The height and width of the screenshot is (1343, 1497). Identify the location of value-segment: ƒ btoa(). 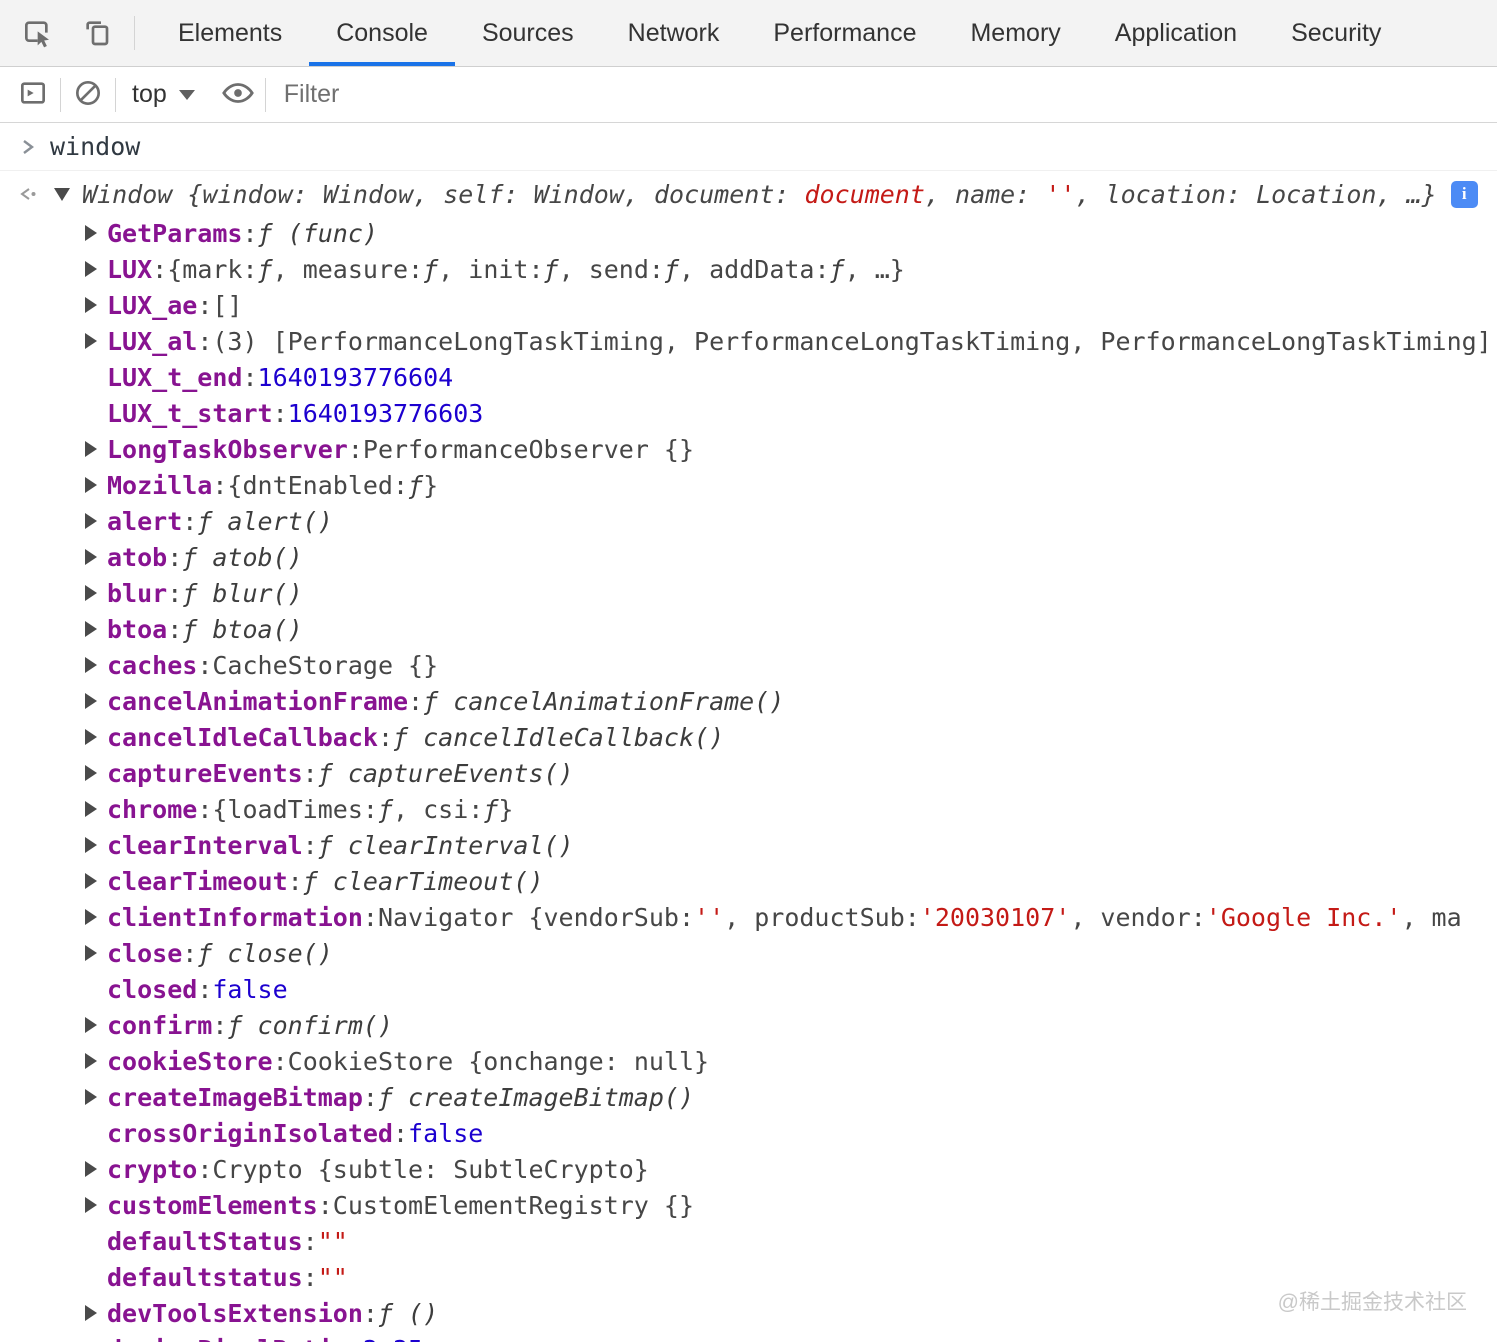
(242, 629).